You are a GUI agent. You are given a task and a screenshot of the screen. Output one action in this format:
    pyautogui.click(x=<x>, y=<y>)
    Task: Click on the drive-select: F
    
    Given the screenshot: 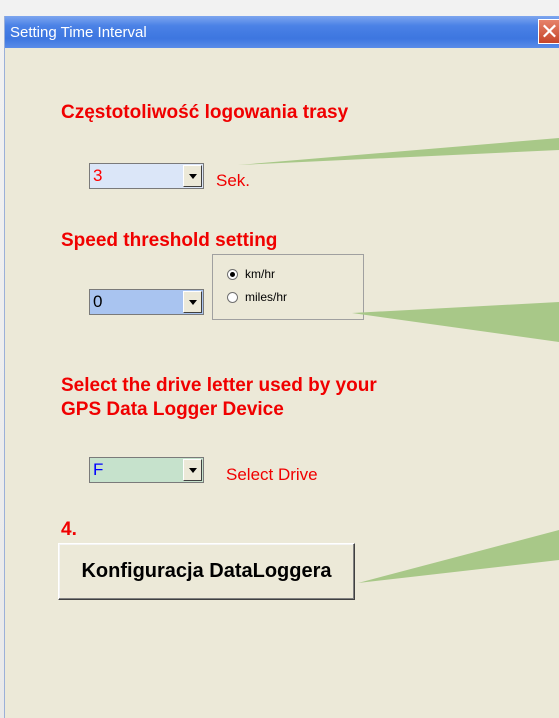 What is the action you would take?
    pyautogui.click(x=146, y=470)
    